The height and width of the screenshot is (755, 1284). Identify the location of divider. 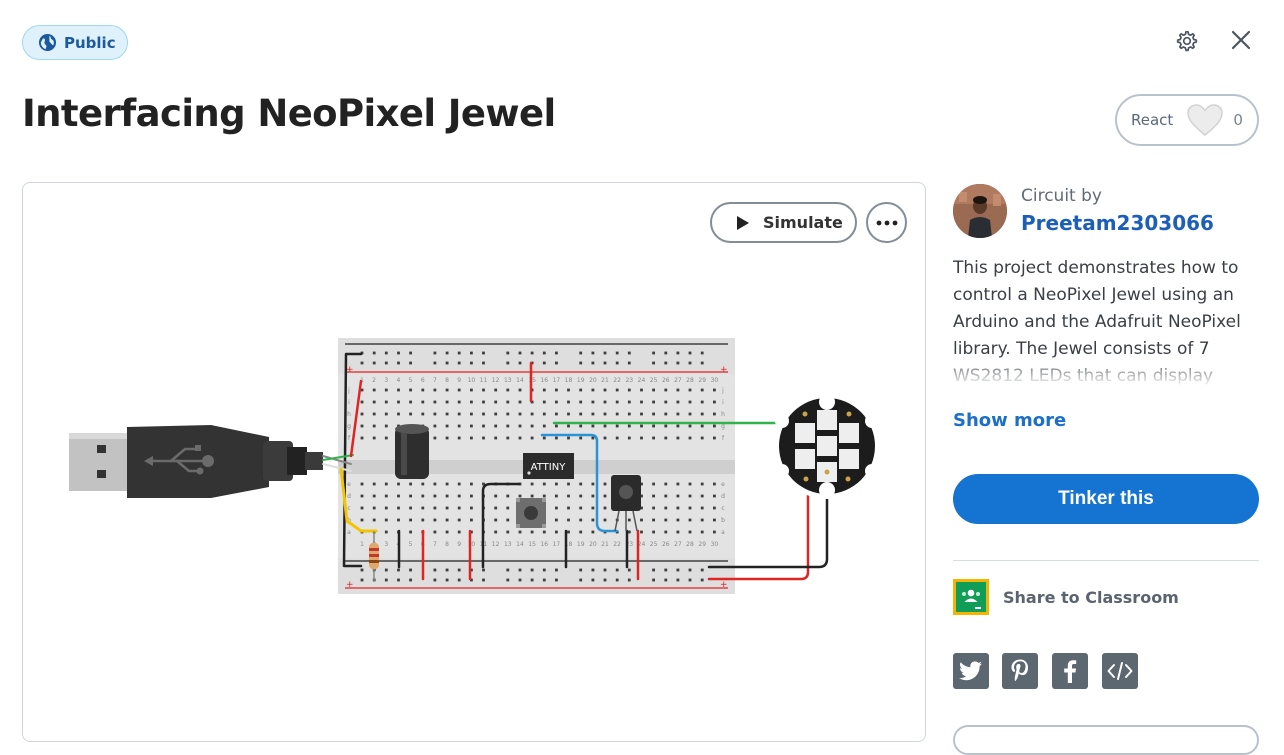
(1106, 560).